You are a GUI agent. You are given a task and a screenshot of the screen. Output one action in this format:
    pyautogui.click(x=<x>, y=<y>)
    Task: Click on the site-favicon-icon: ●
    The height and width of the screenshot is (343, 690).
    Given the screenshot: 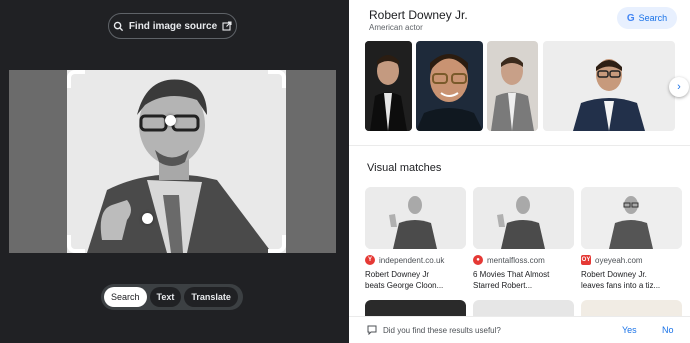 What is the action you would take?
    pyautogui.click(x=478, y=260)
    